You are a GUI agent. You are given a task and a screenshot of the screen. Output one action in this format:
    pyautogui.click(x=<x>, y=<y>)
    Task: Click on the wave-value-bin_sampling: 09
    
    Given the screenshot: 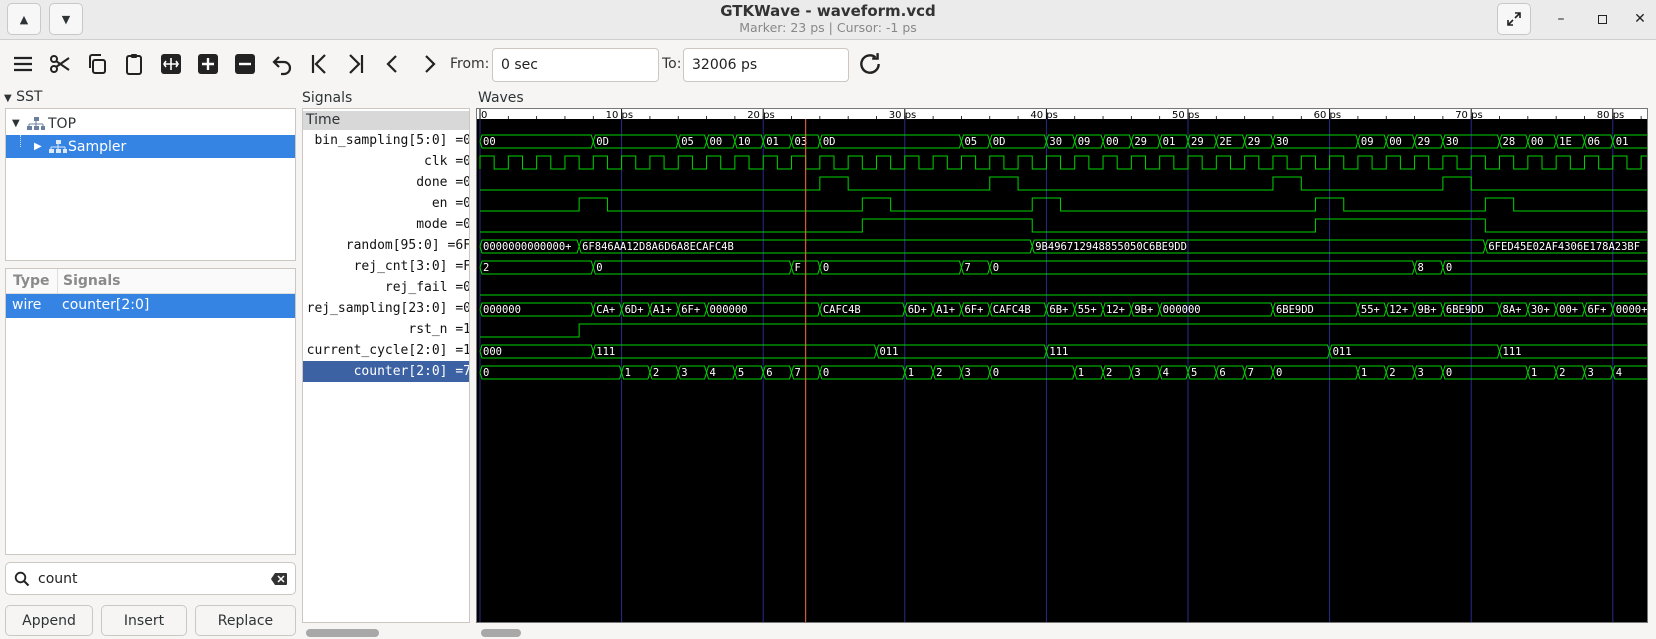 What is the action you would take?
    pyautogui.click(x=1367, y=142)
    